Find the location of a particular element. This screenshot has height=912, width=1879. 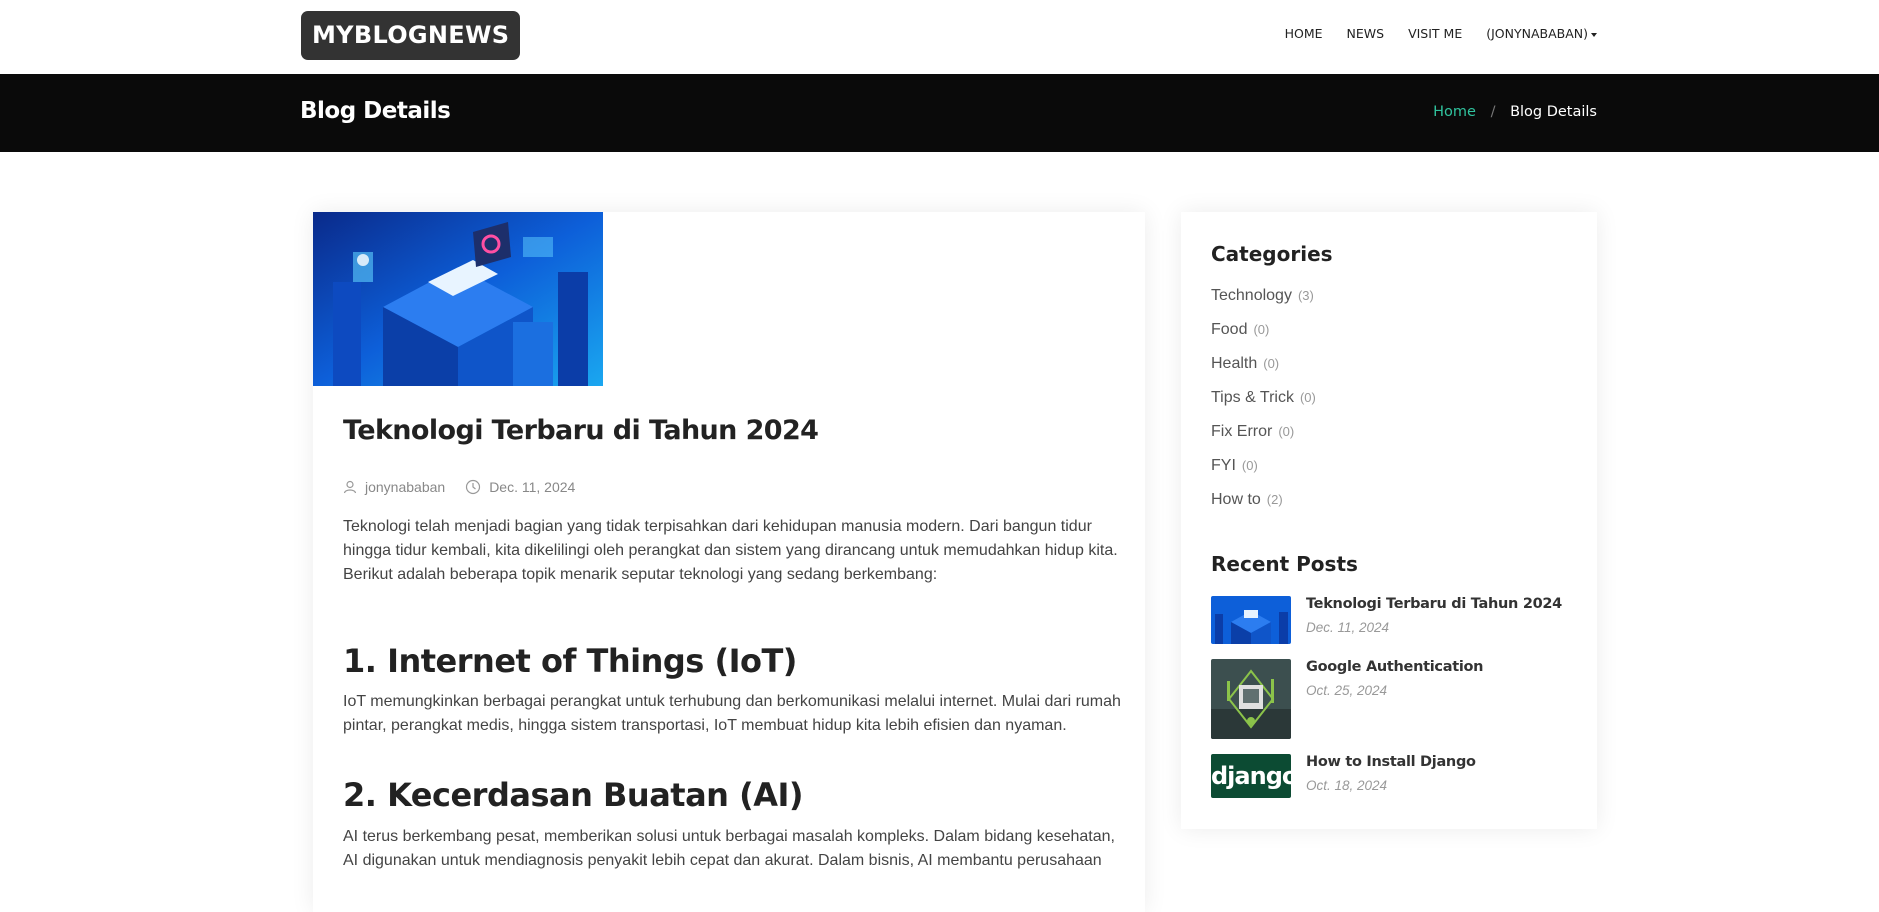

category-name: Fix Error is located at coordinates (1242, 431).